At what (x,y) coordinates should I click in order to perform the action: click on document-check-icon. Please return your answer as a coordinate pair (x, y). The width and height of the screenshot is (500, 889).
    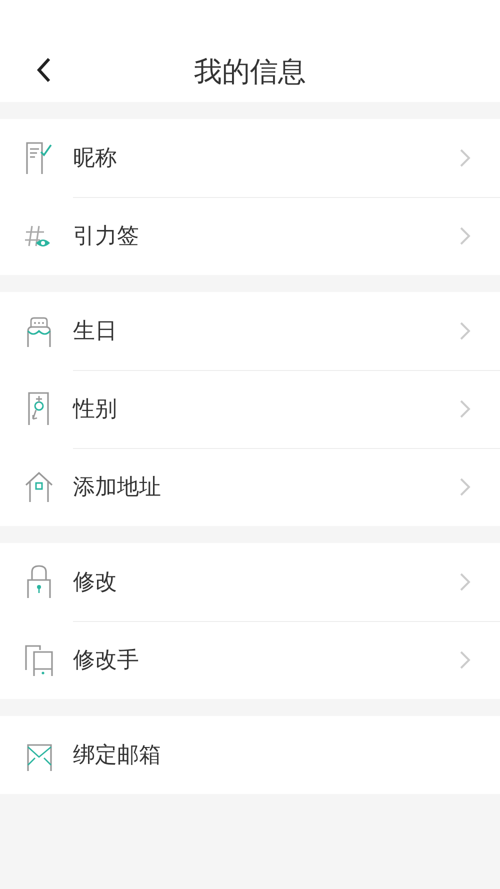
    Looking at the image, I should click on (39, 158).